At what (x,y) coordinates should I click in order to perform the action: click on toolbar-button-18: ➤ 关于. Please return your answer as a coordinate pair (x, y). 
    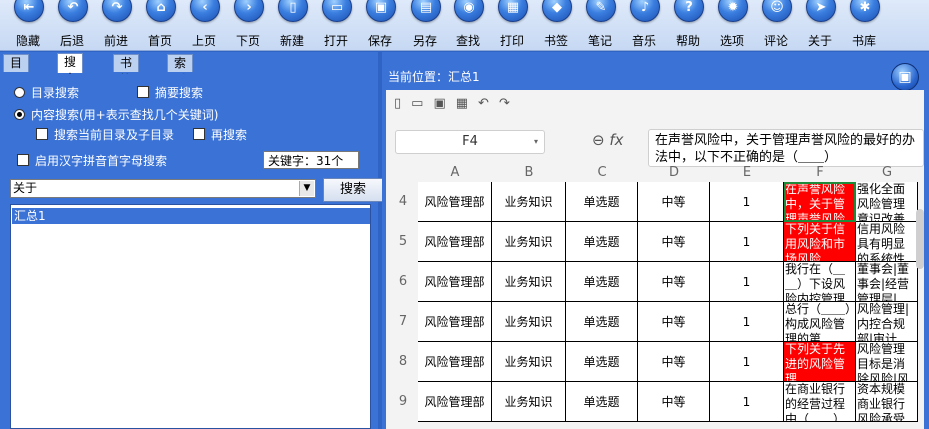
    Looking at the image, I should click on (820, 25).